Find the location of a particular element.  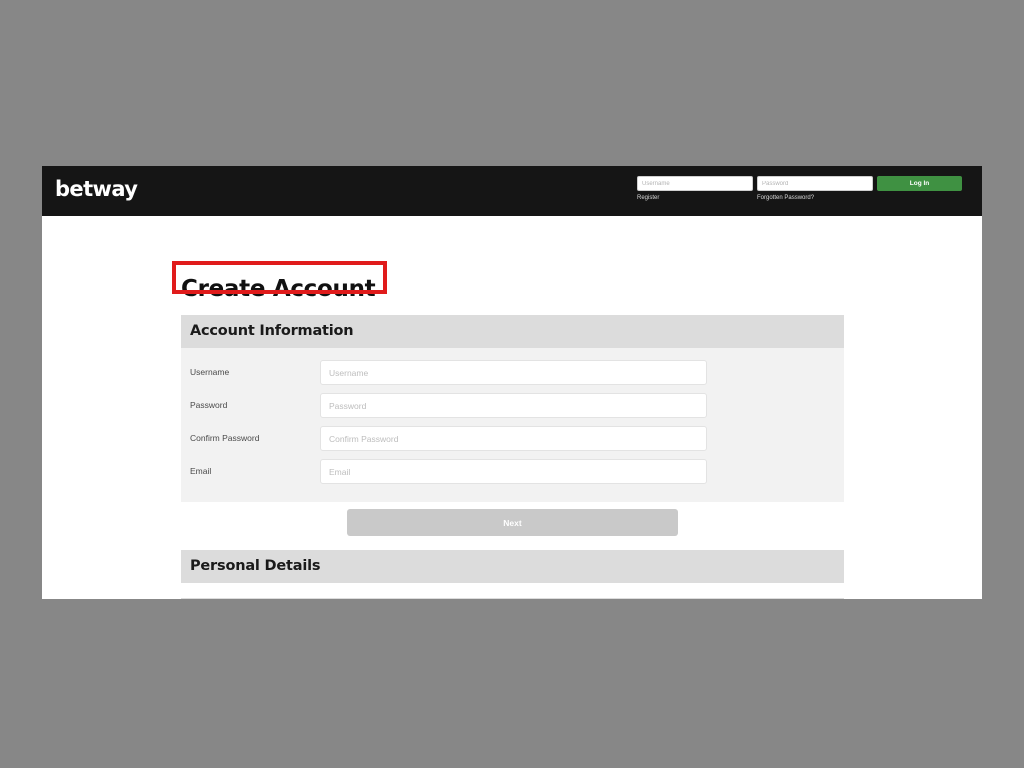

section-personal-details: Personal Details is located at coordinates (512, 566).